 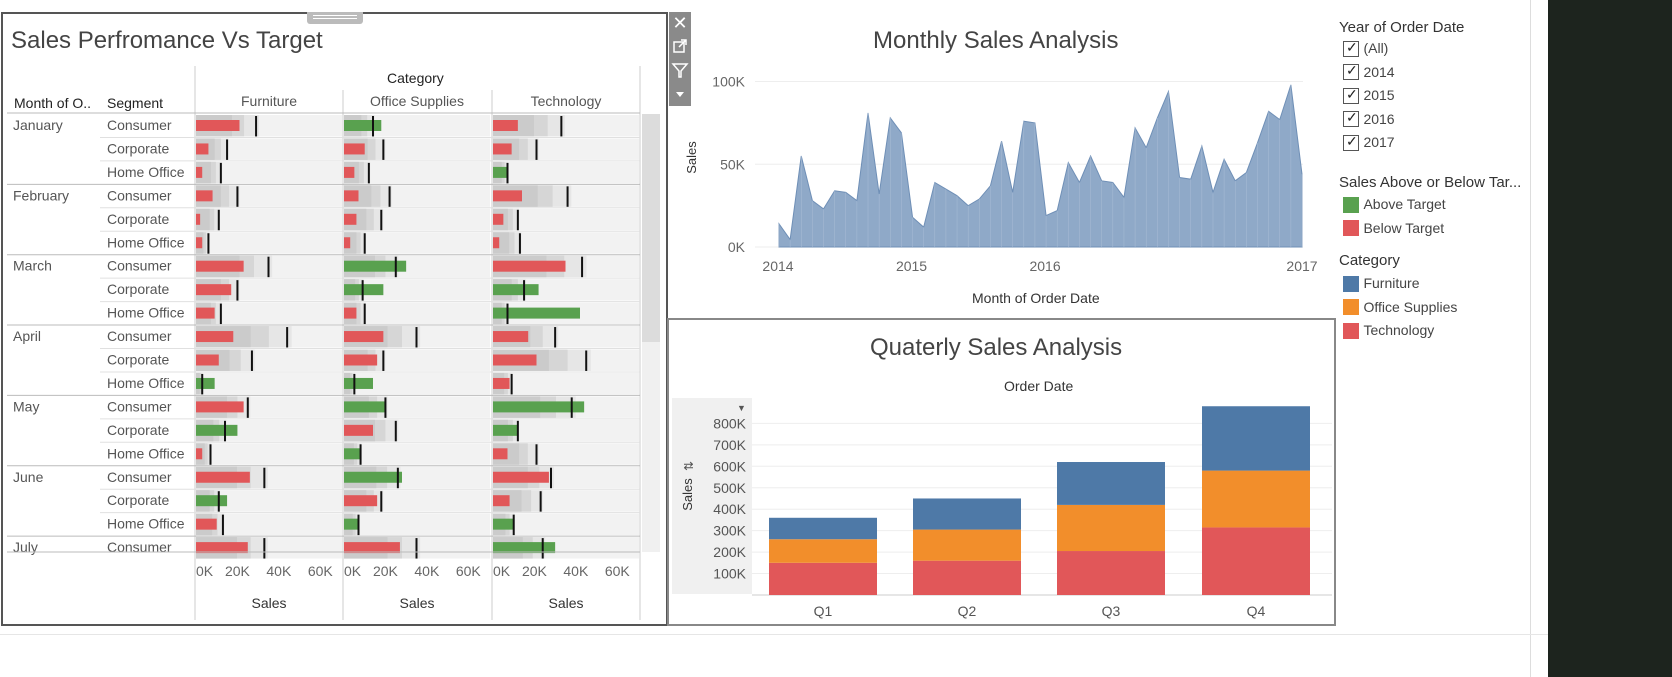 What do you see at coordinates (911, 266) in the screenshot?
I see `x-tick-label: 2015` at bounding box center [911, 266].